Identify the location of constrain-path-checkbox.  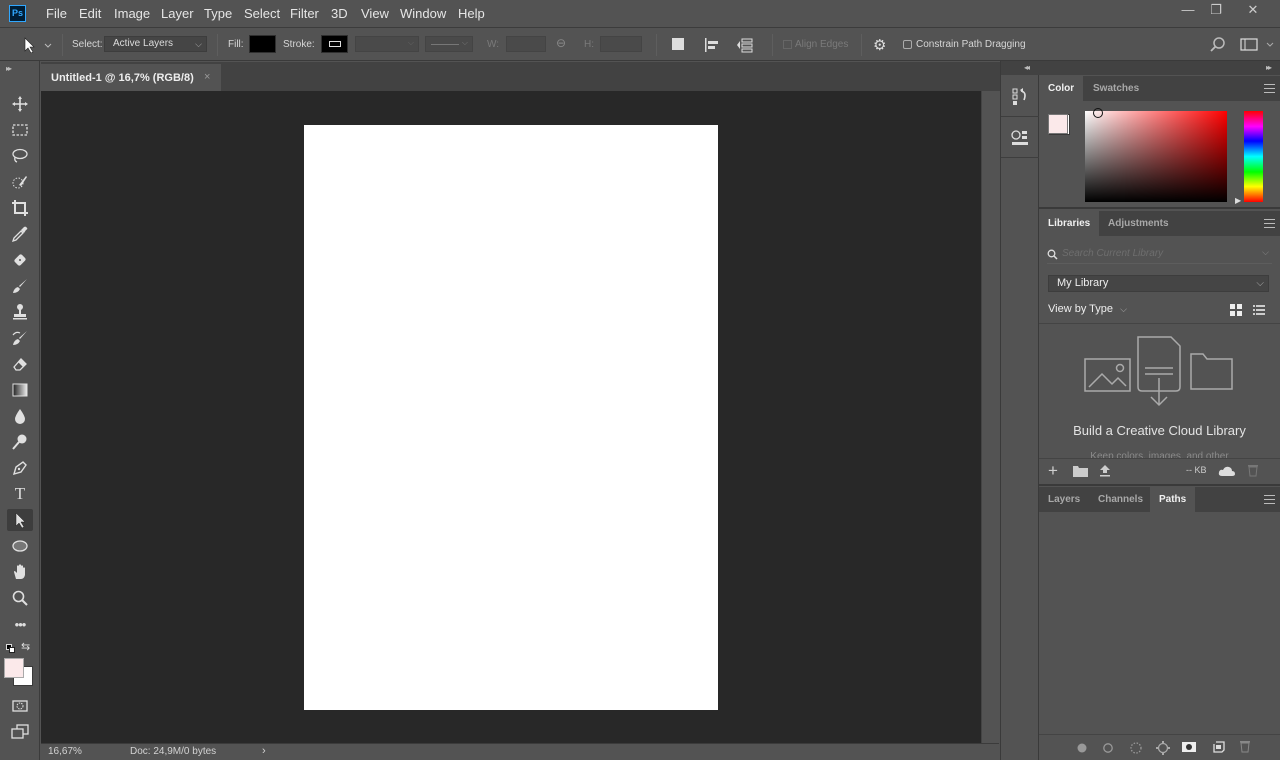
(907, 44).